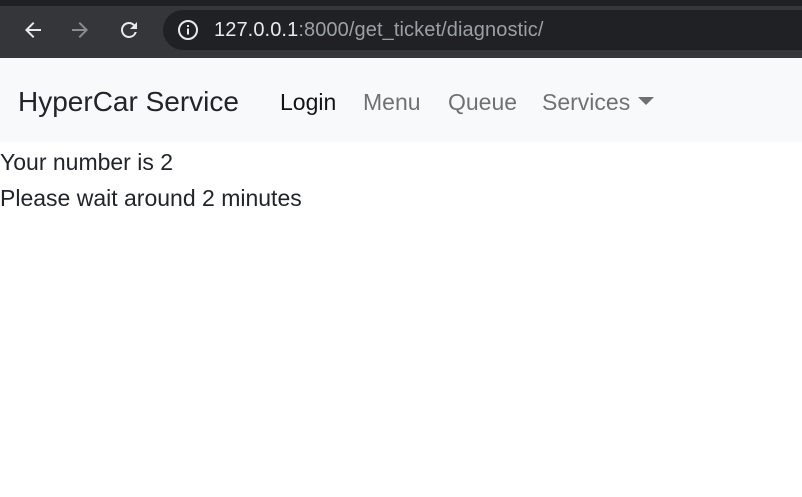  I want to click on address-bar: 127.0.0.1:8000/get_ticket/diagnostic/, so click(482, 30).